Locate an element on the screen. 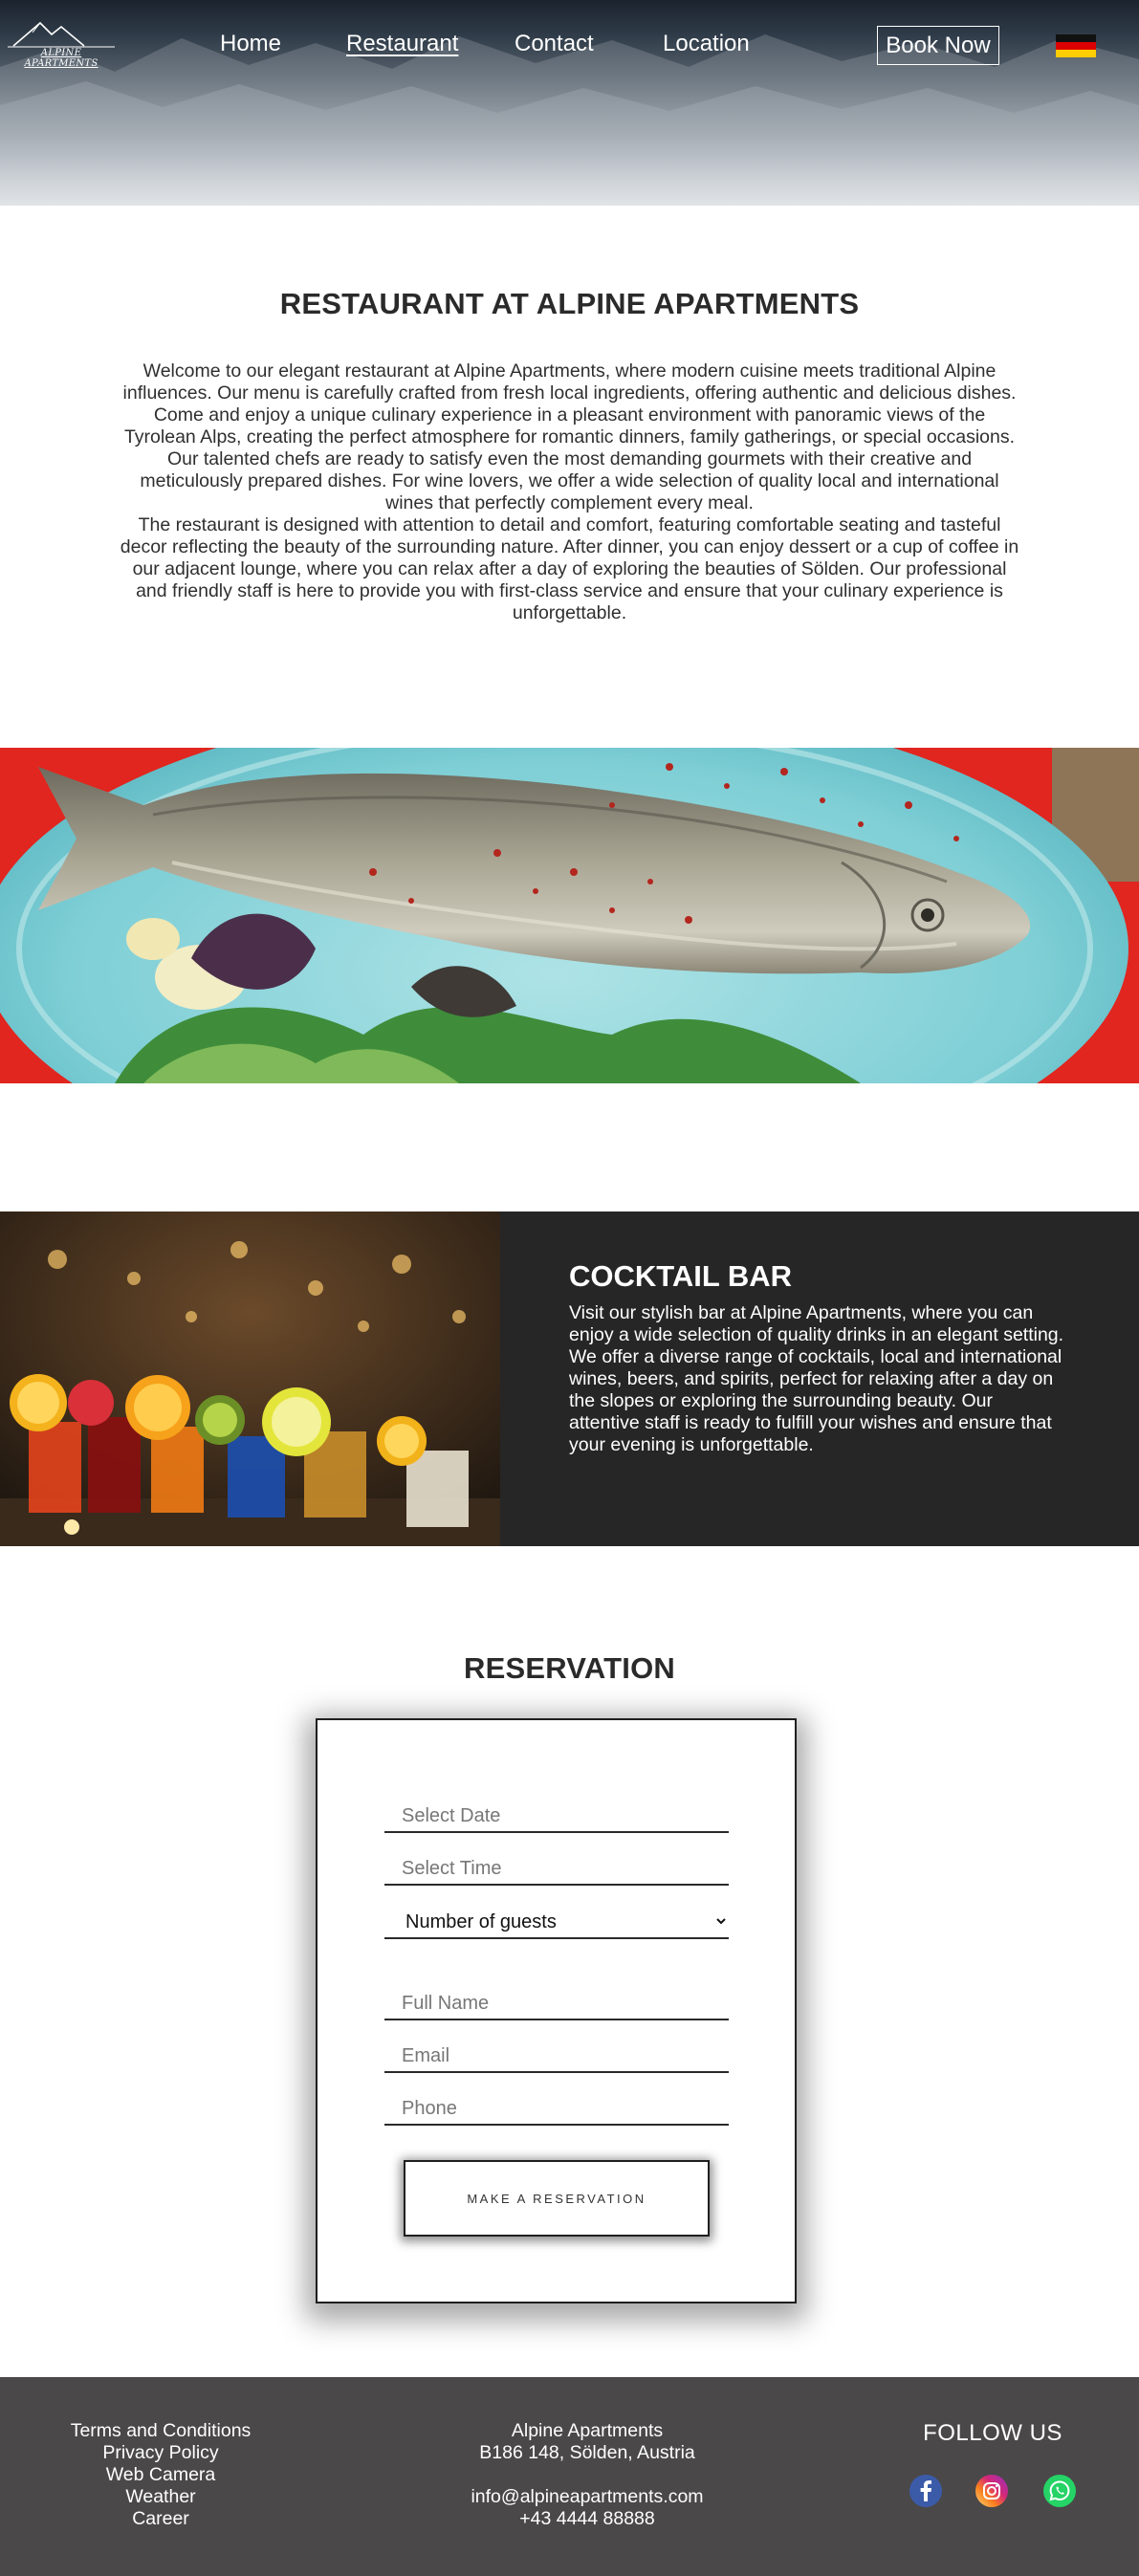 This screenshot has width=1139, height=2576. footer-address: B186 148, Sölden, Austria is located at coordinates (587, 2452).